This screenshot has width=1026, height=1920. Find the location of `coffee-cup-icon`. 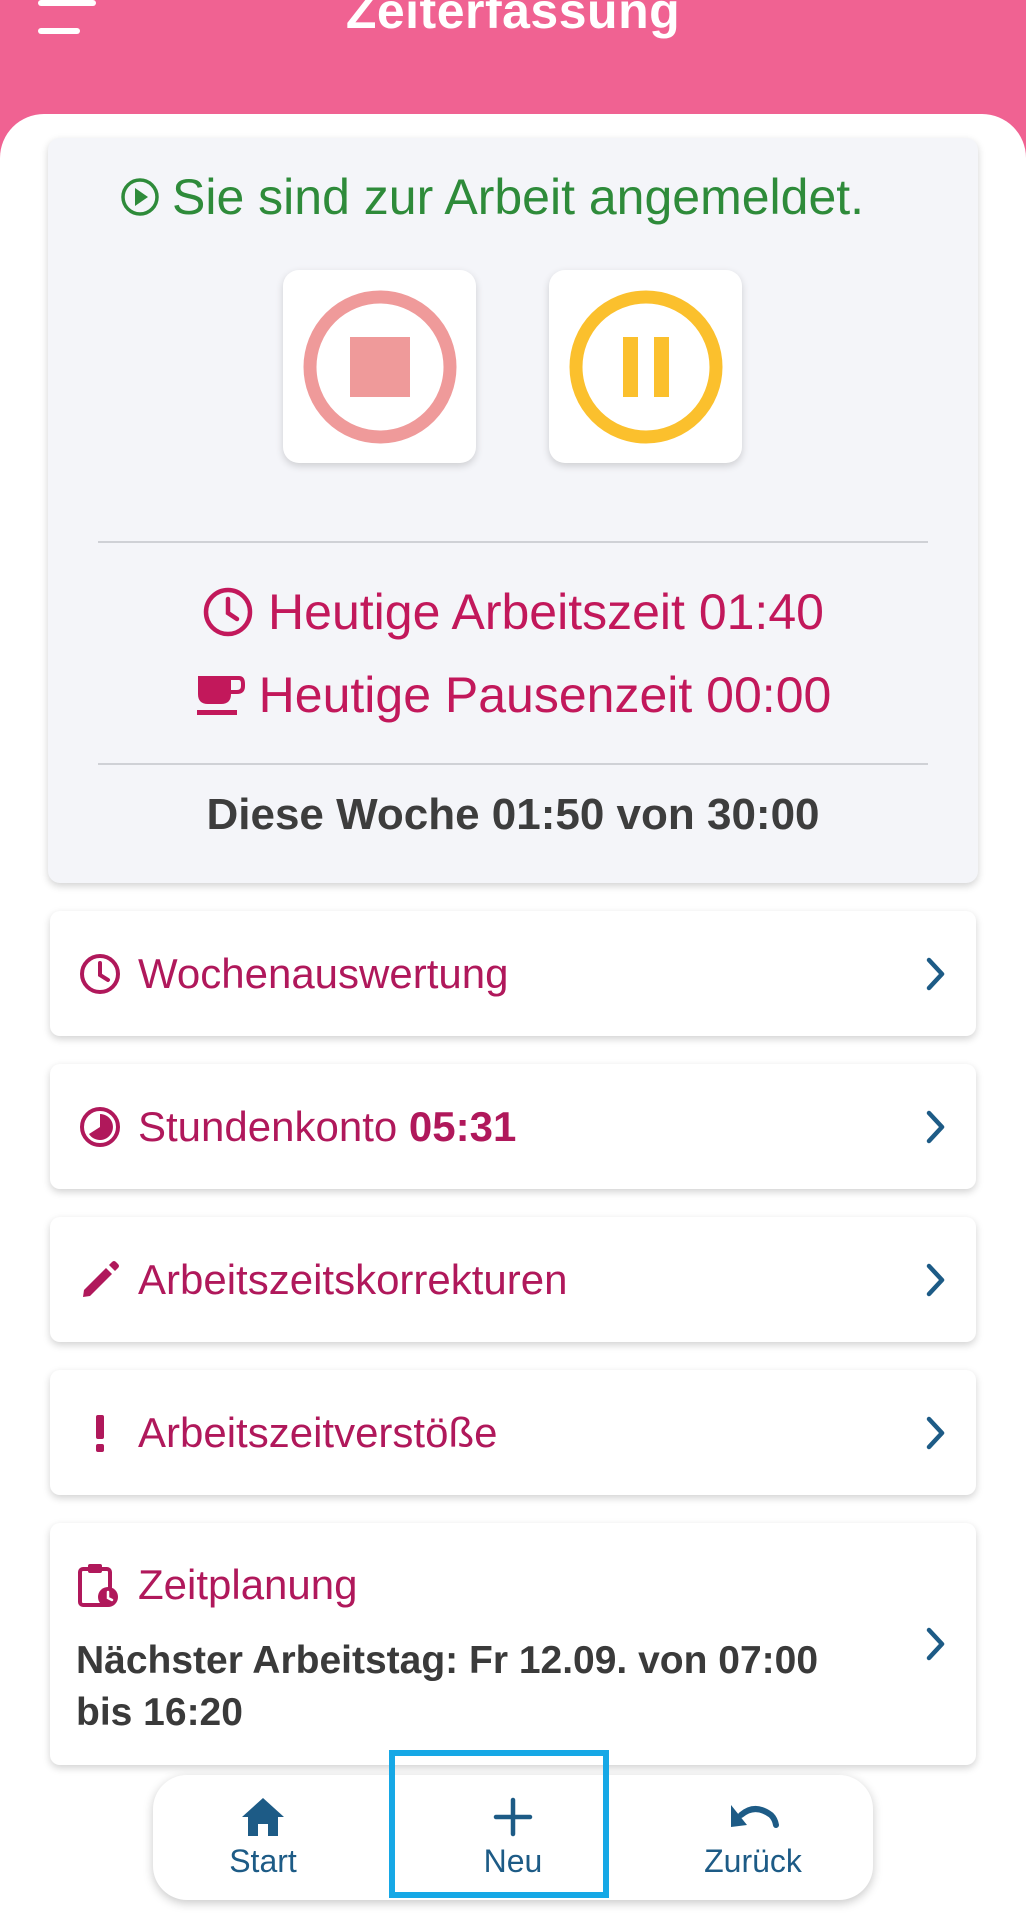

coffee-cup-icon is located at coordinates (220, 695).